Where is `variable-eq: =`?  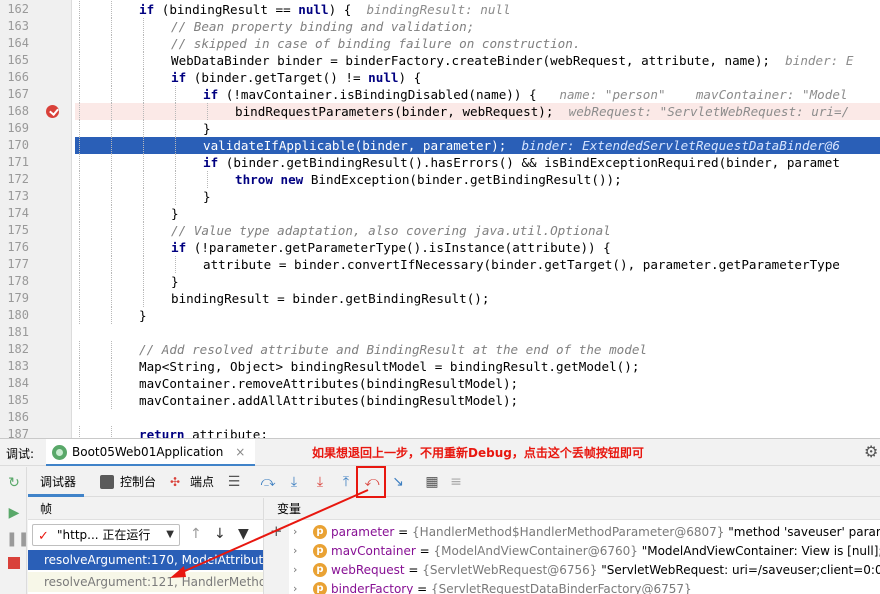
variable-eq: = is located at coordinates (403, 532).